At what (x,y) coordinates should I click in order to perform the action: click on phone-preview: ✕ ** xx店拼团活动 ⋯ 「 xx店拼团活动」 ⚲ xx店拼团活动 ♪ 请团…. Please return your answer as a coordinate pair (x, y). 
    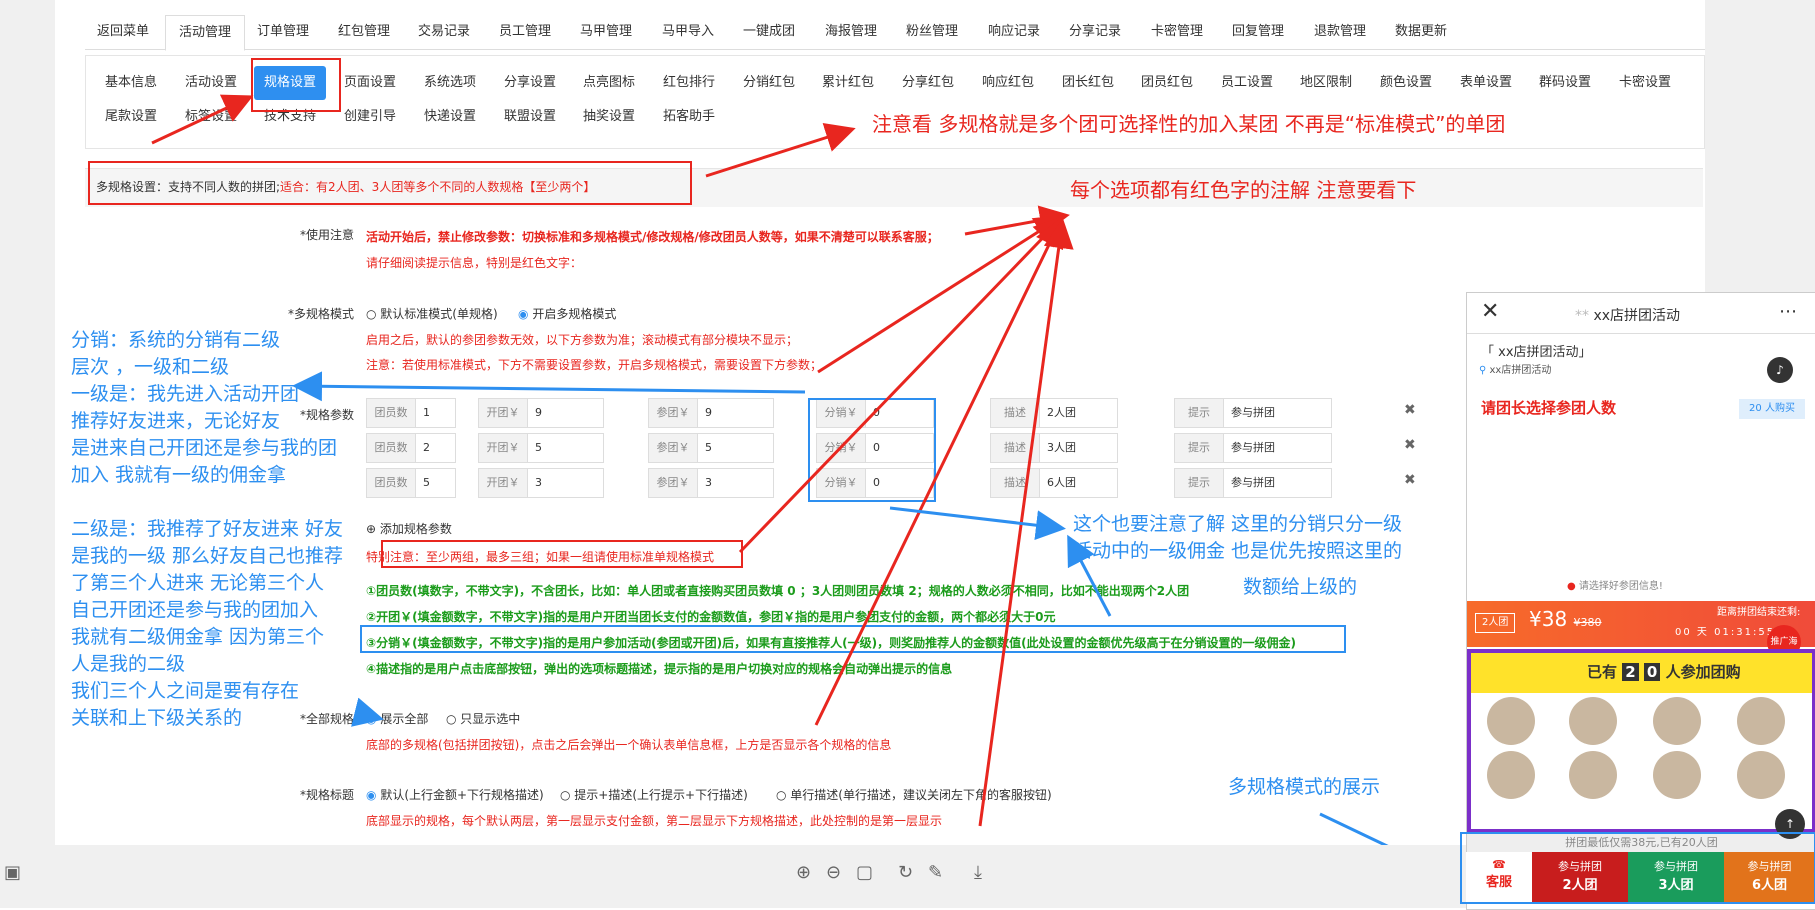
    Looking at the image, I should click on (1640, 601).